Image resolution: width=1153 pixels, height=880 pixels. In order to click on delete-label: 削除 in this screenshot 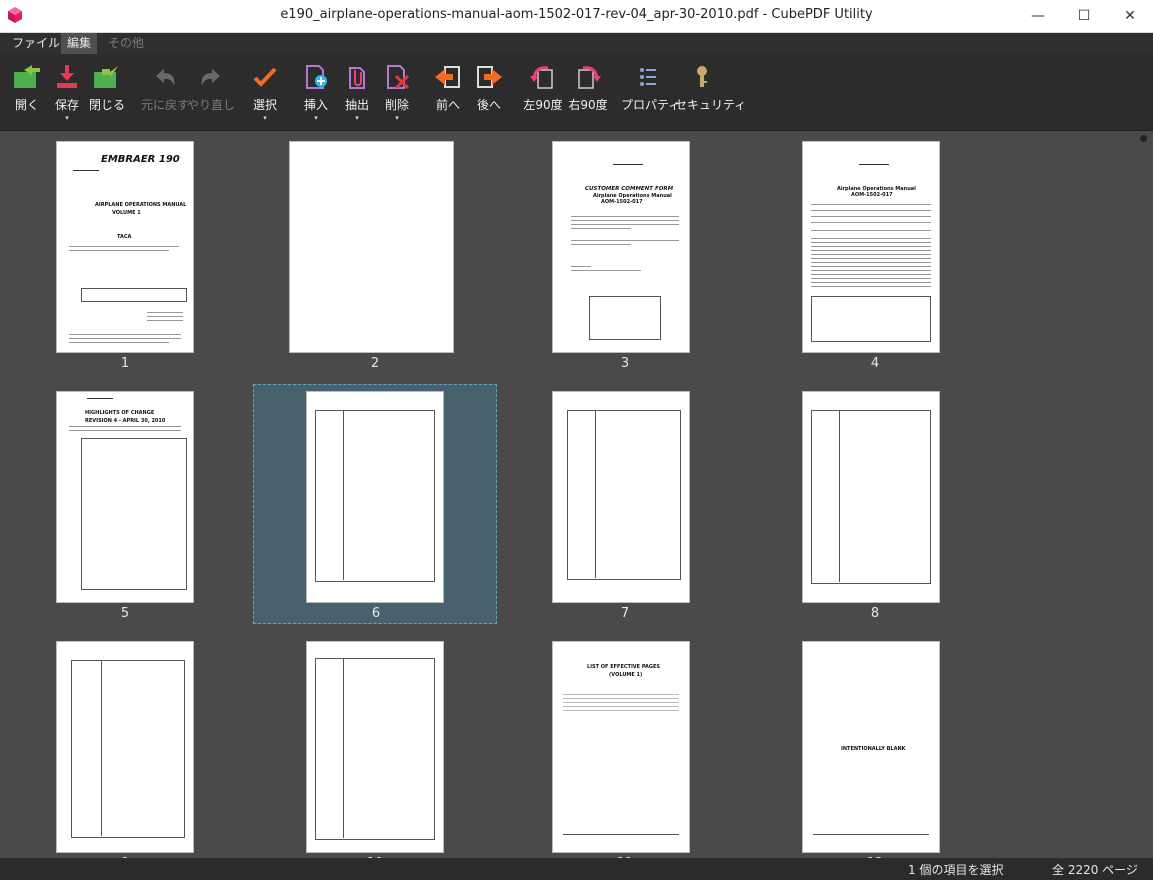, I will do `click(396, 105)`.